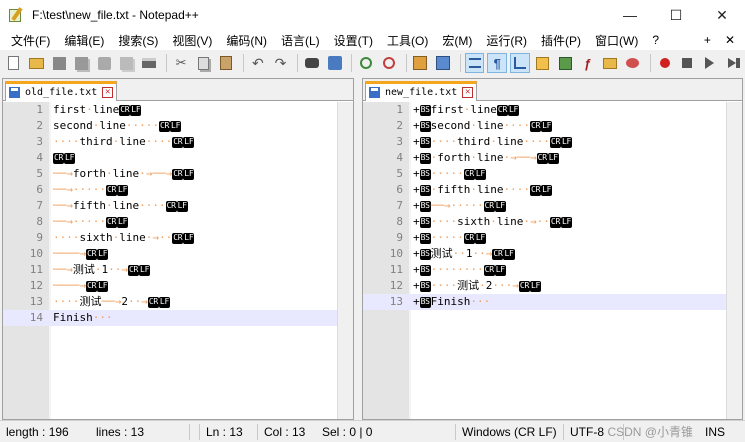  What do you see at coordinates (655, 40) in the screenshot?
I see `menu-help: ?` at bounding box center [655, 40].